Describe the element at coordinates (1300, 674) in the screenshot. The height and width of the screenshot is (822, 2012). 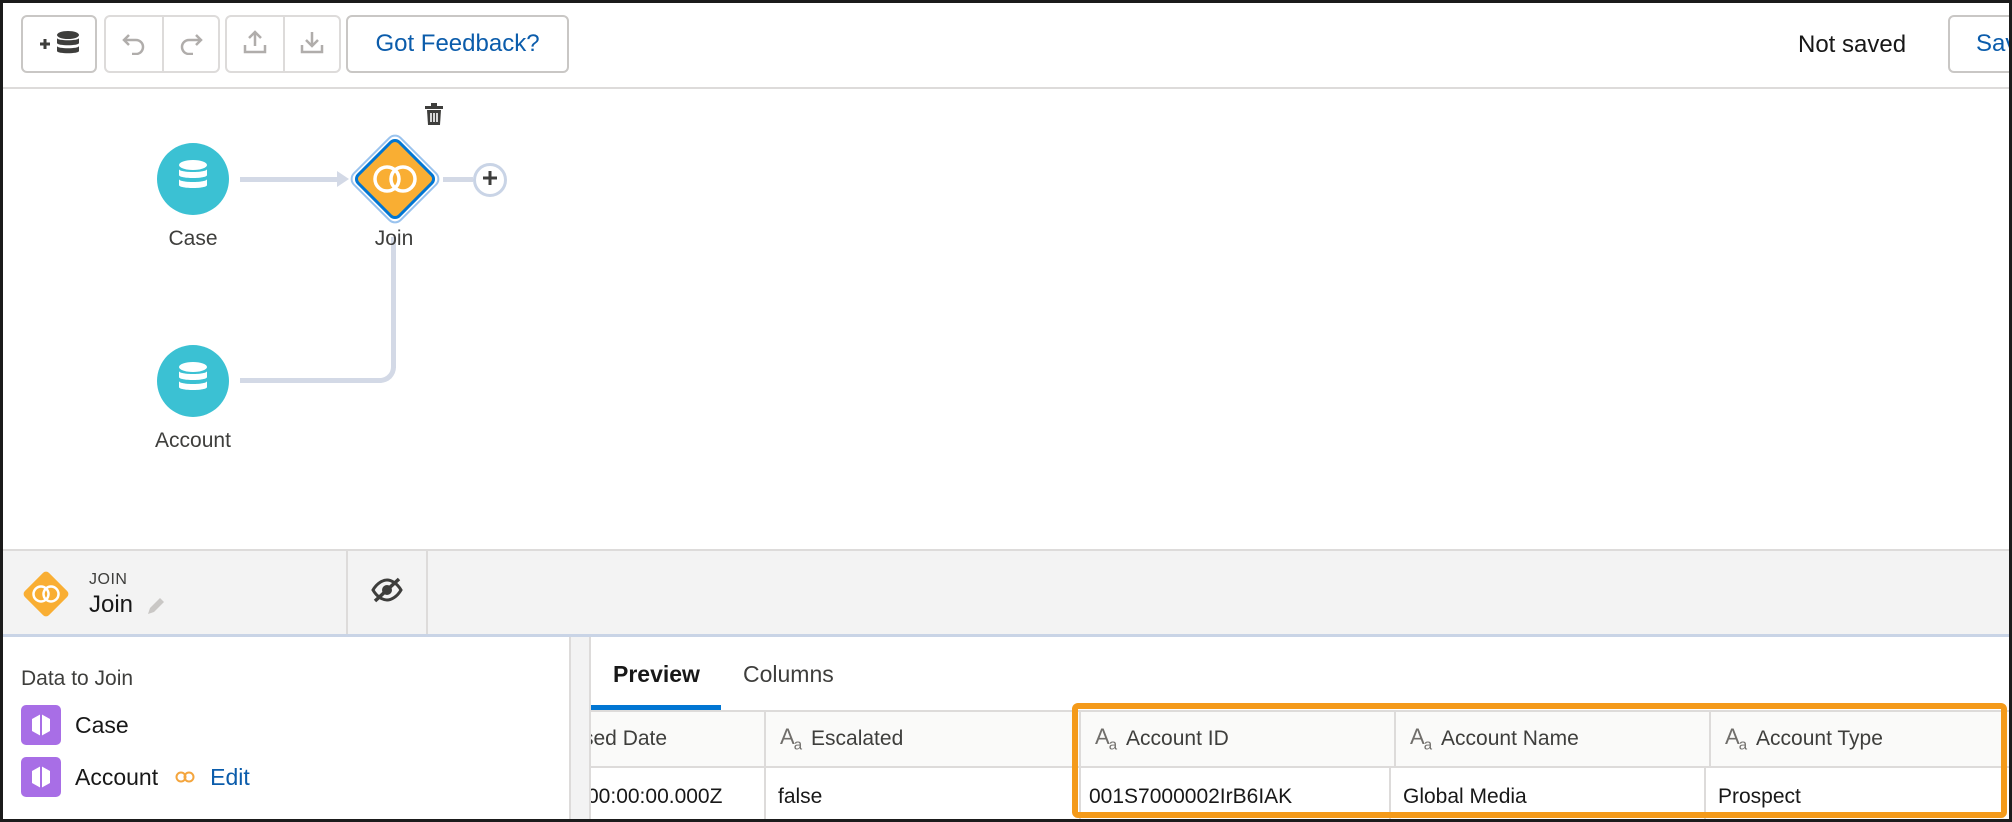
I see `preview-tabs: Preview Columns` at that location.